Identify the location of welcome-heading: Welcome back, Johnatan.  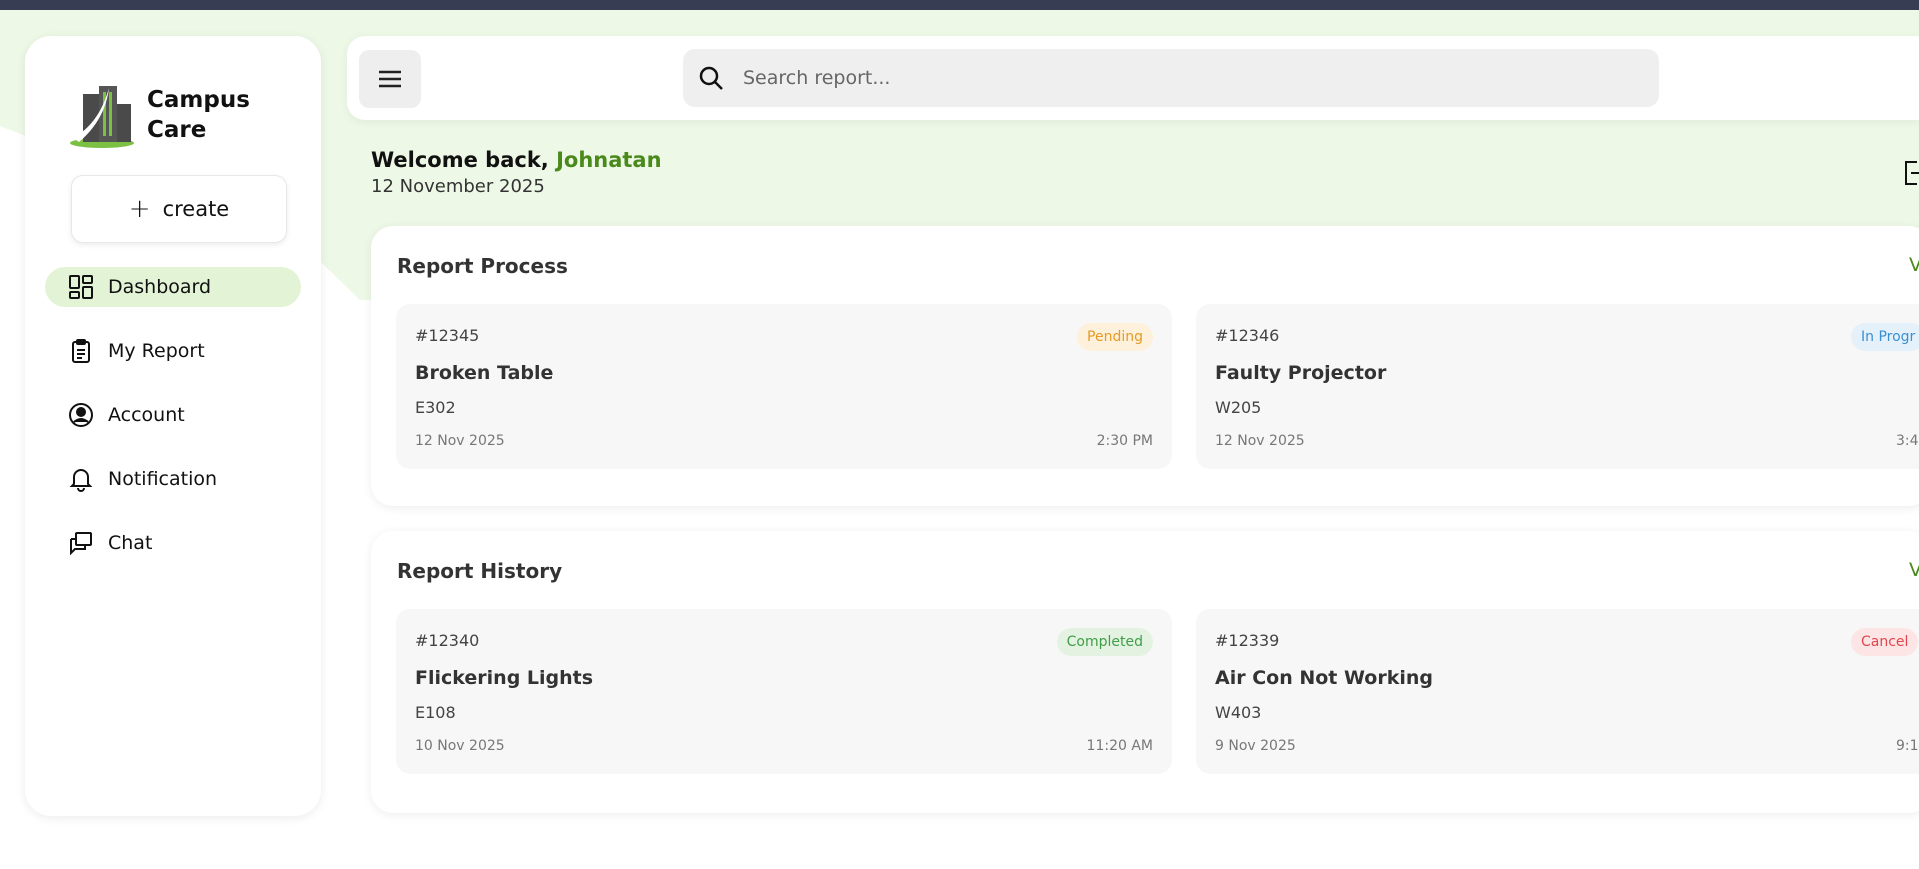
(516, 160).